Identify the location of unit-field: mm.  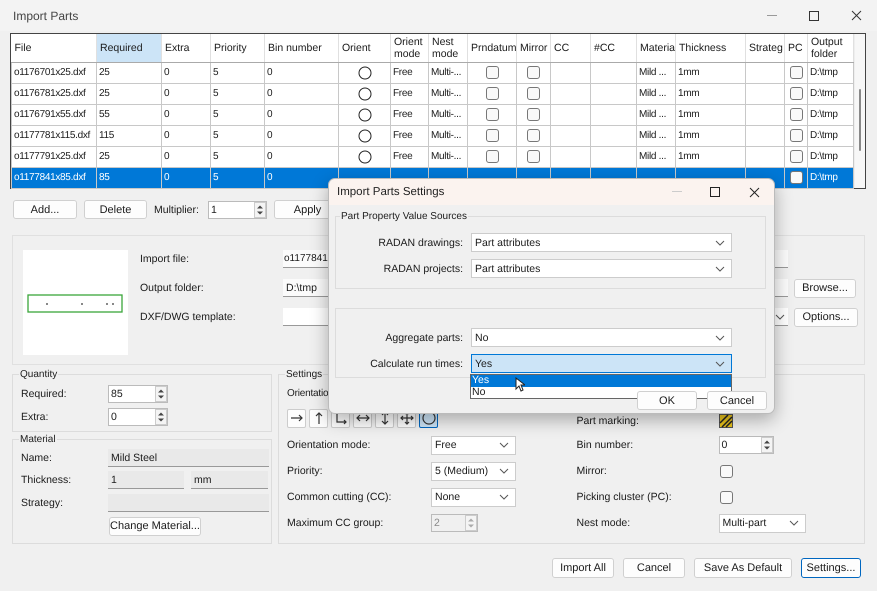
(229, 480).